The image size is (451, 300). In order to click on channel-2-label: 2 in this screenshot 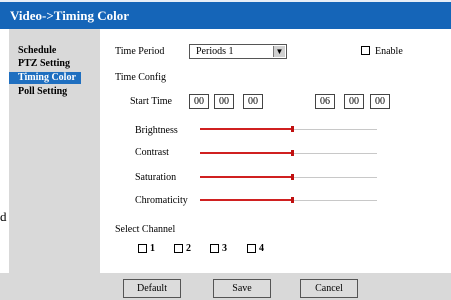, I will do `click(188, 248)`.